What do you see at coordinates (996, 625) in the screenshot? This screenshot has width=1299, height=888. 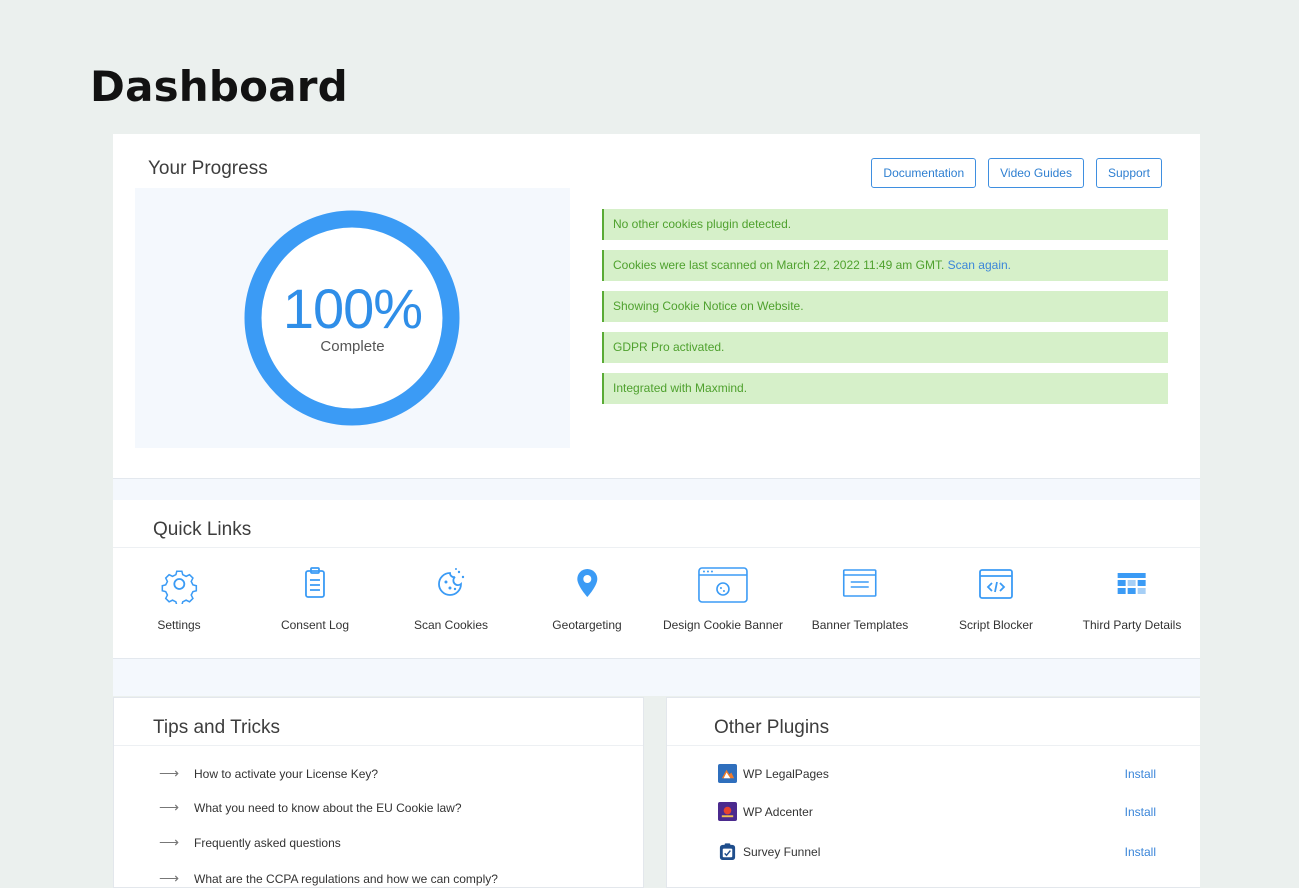 I see `quick-link-label: Script Blocker` at bounding box center [996, 625].